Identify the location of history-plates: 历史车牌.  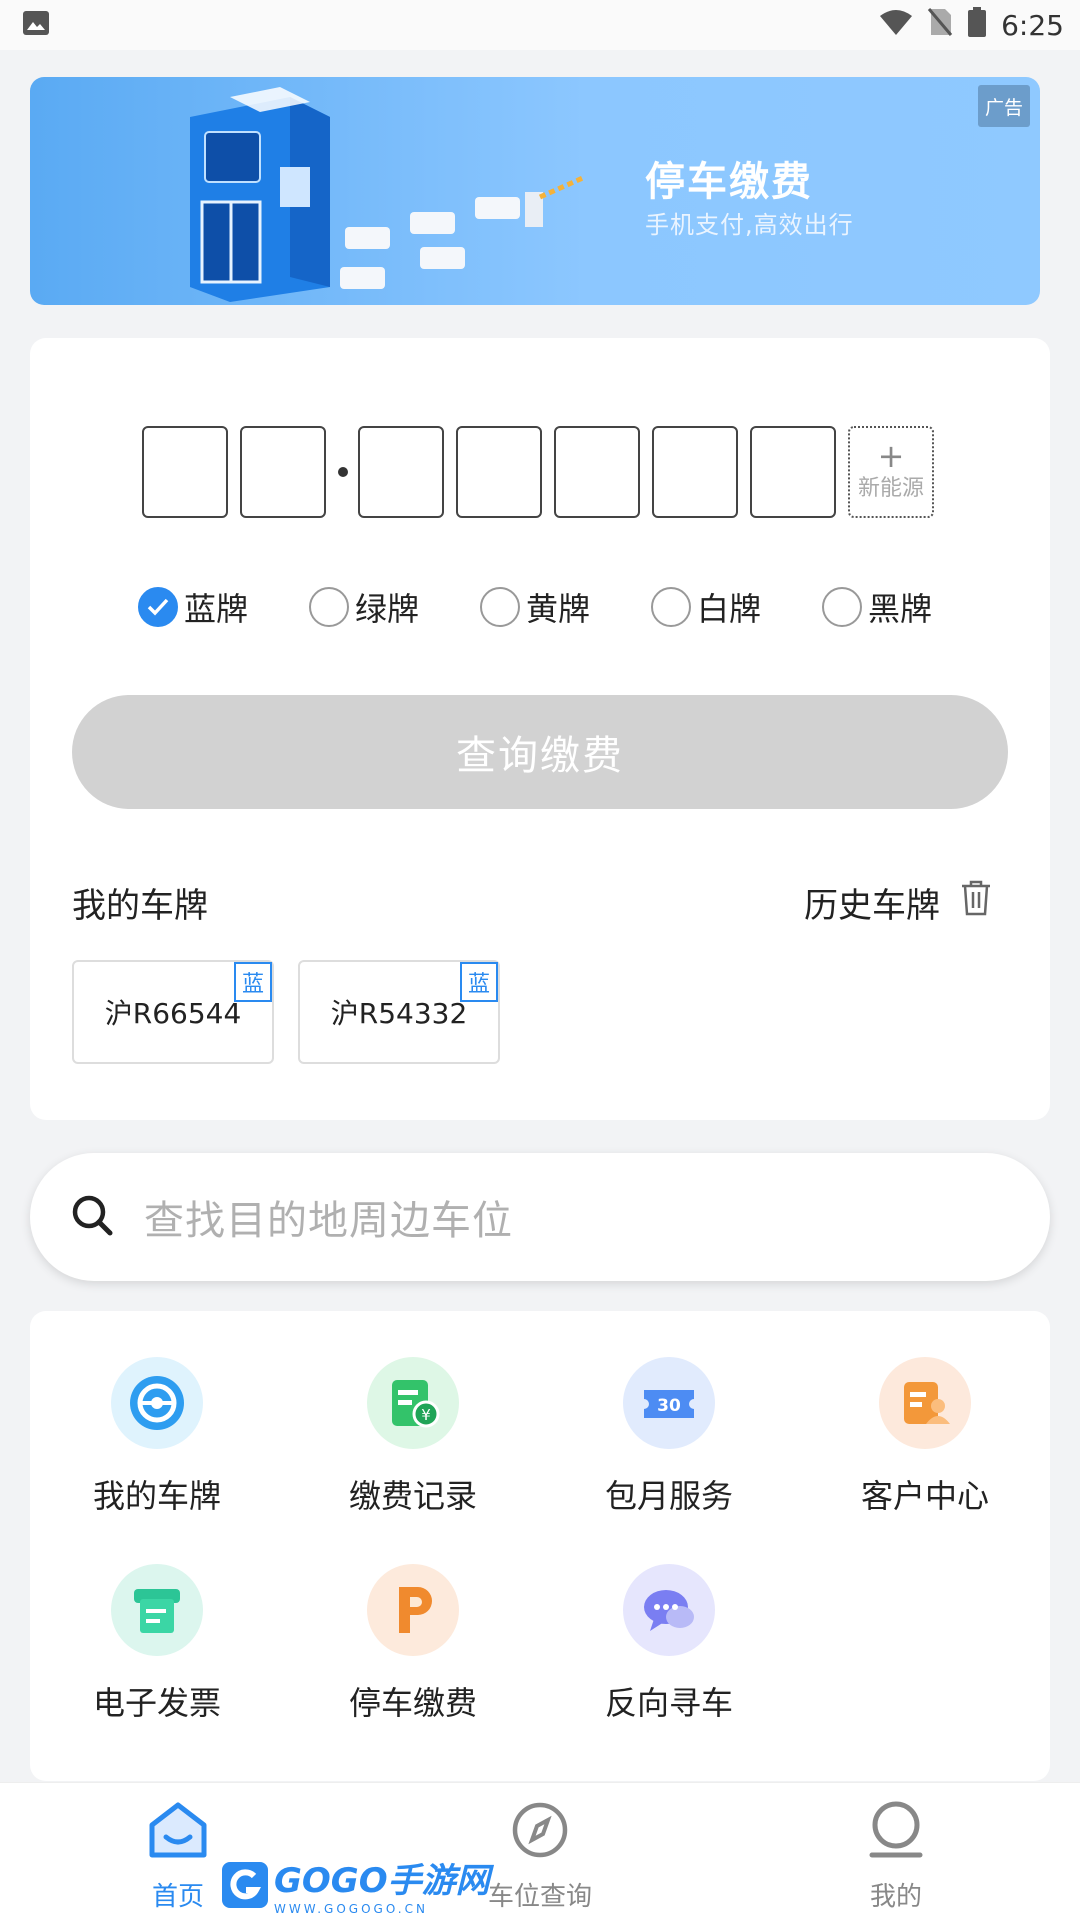
(898, 902).